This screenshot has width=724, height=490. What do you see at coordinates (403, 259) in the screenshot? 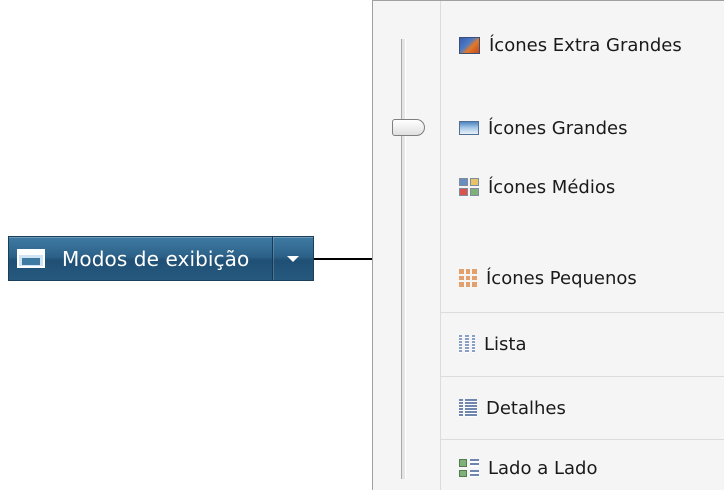
I see `slider-track` at bounding box center [403, 259].